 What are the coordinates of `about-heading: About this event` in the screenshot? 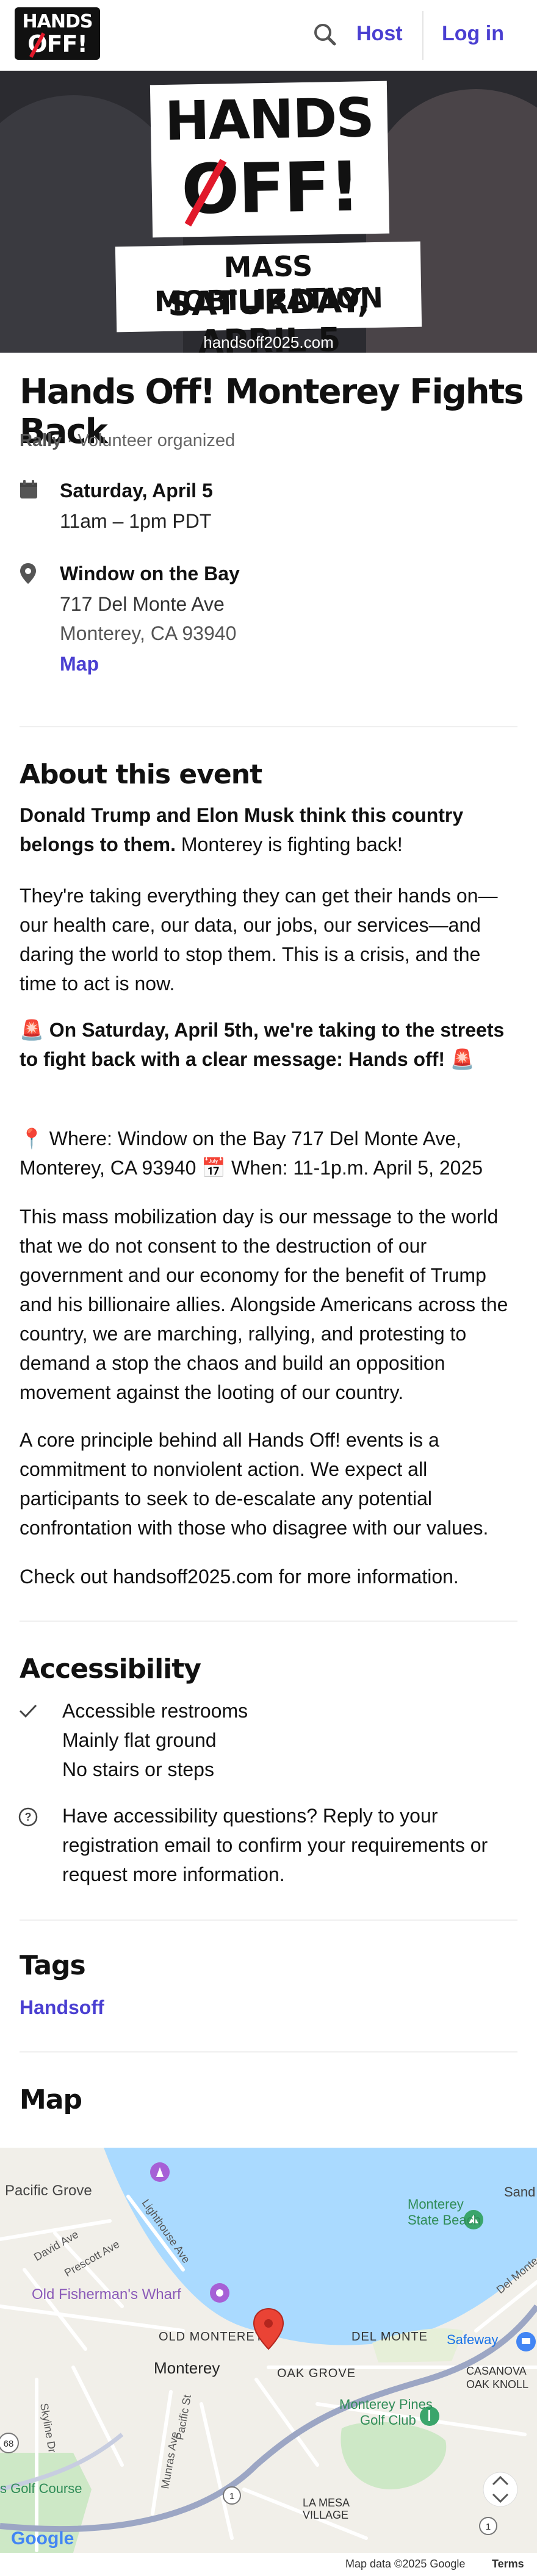 It's located at (141, 774).